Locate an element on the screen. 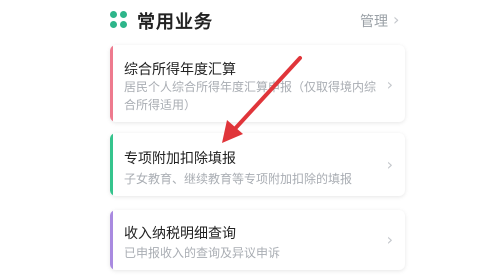  manage-link: 管理 is located at coordinates (374, 21).